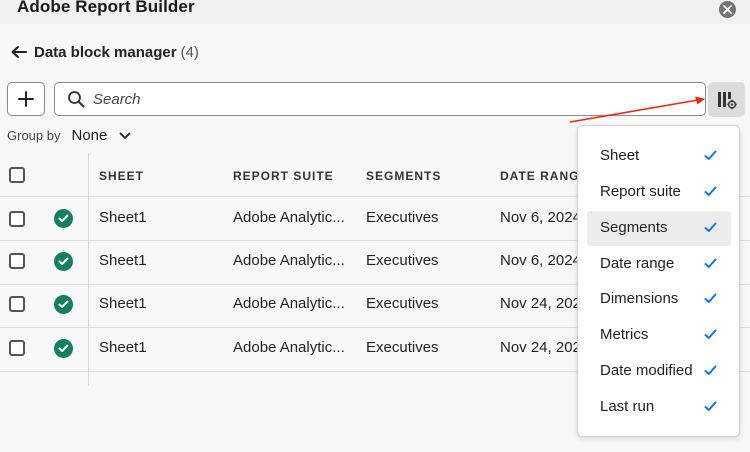 Image resolution: width=750 pixels, height=452 pixels. Describe the element at coordinates (639, 298) in the screenshot. I see `menu-item-label: Dimensions` at that location.